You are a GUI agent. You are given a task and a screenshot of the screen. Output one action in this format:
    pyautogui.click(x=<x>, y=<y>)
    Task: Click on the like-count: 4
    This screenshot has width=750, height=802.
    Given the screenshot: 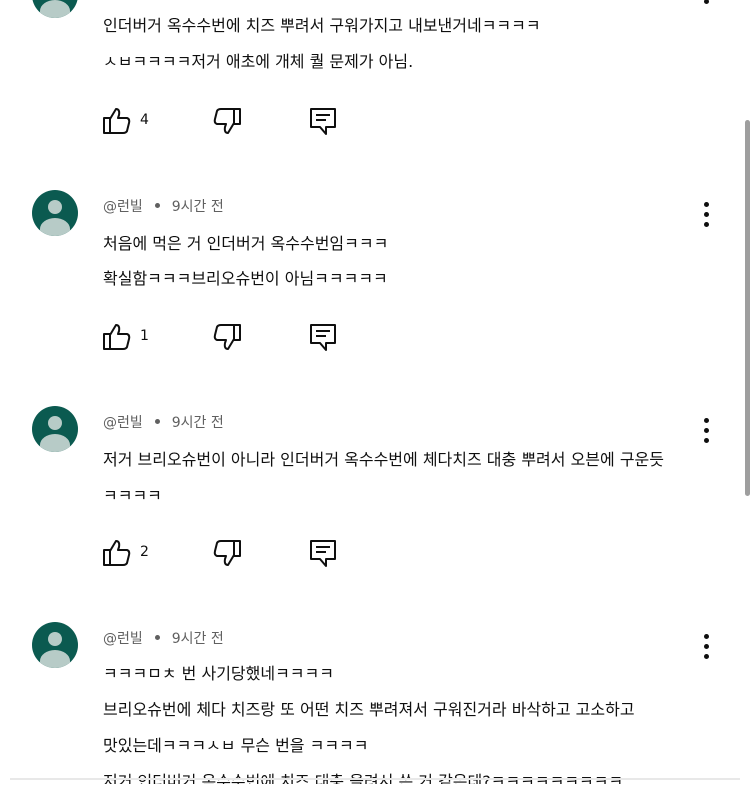 What is the action you would take?
    pyautogui.click(x=144, y=120)
    